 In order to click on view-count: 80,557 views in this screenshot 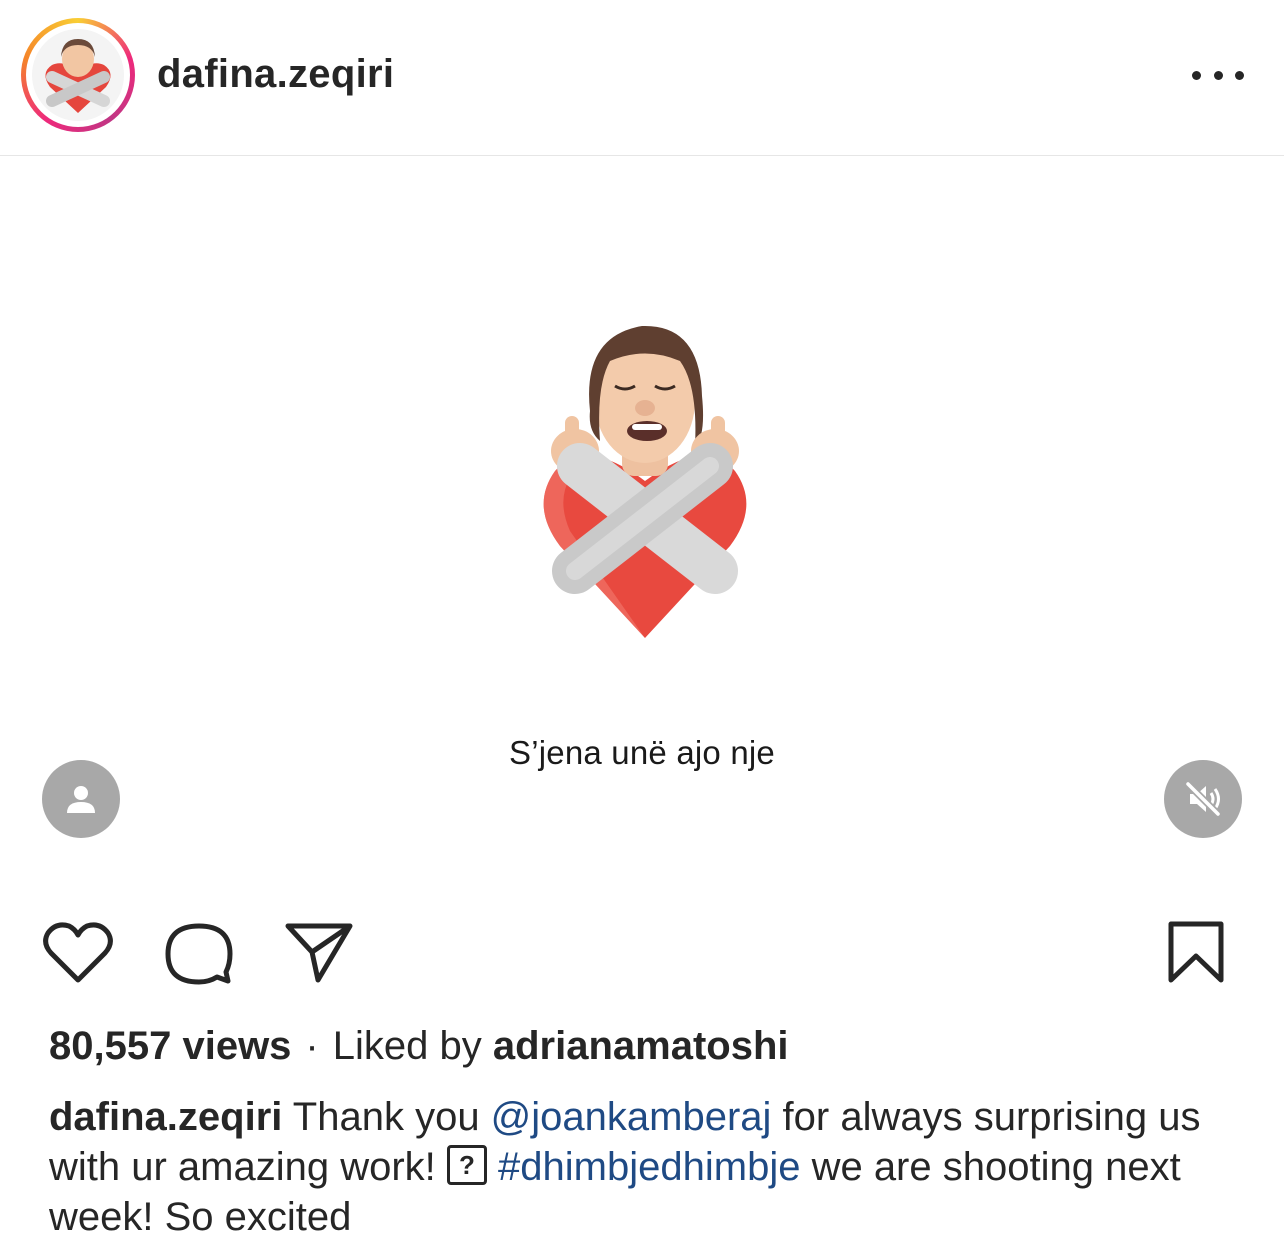, I will do `click(170, 1046)`.